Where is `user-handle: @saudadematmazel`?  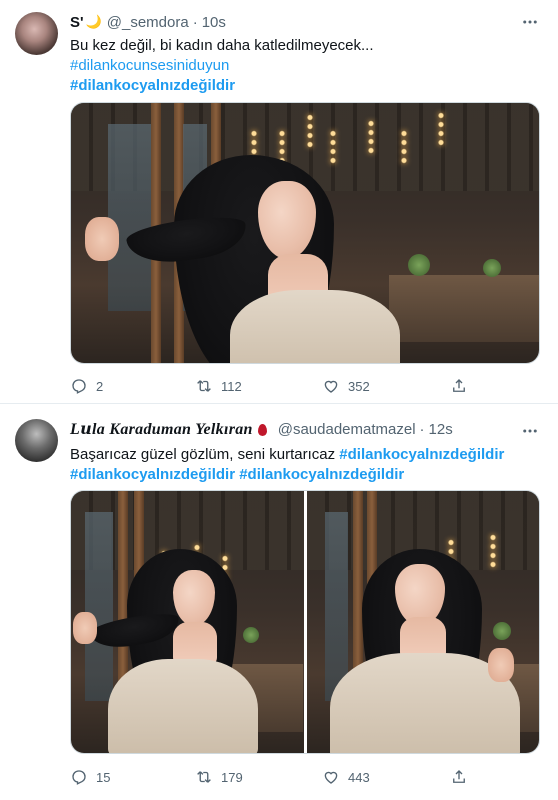 user-handle: @saudadematmazel is located at coordinates (347, 429).